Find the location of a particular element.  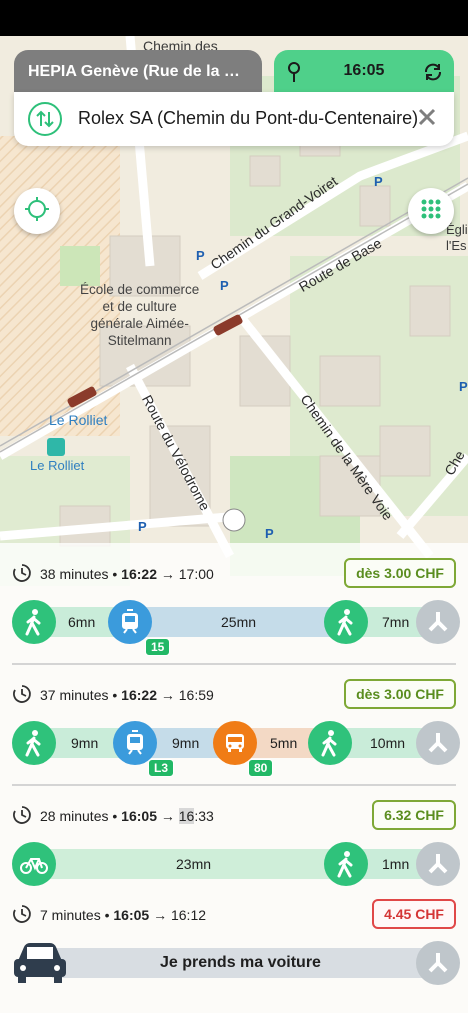

departure-time-box: 16:05 is located at coordinates (364, 72).